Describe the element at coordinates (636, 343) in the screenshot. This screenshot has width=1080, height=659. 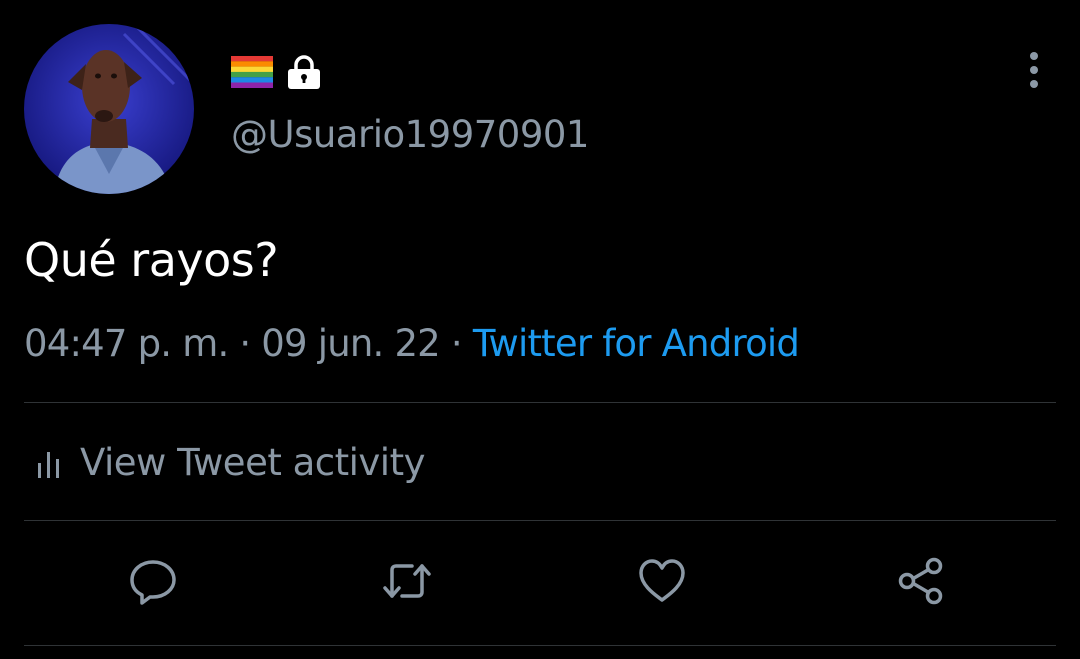
I see `tweet-source-link: Twitter for Android` at that location.